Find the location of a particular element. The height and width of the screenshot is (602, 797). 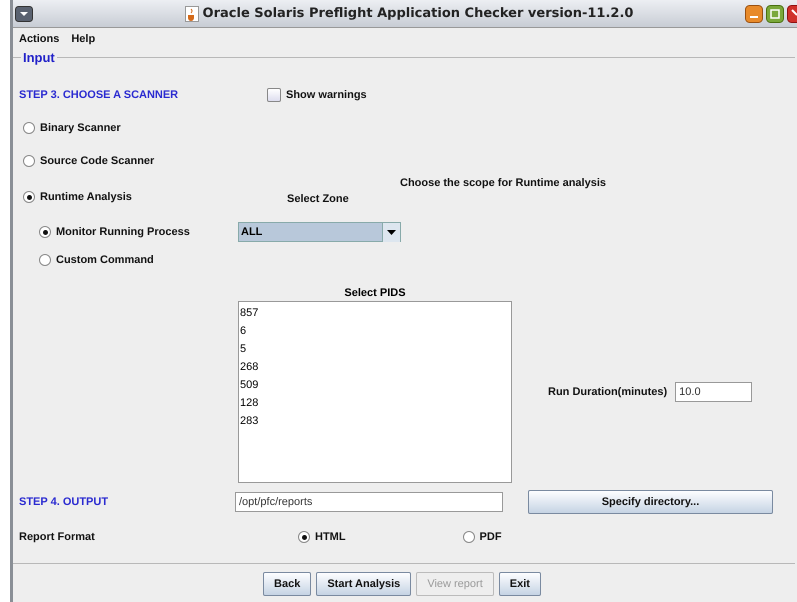

pid-item: 283 is located at coordinates (375, 421).